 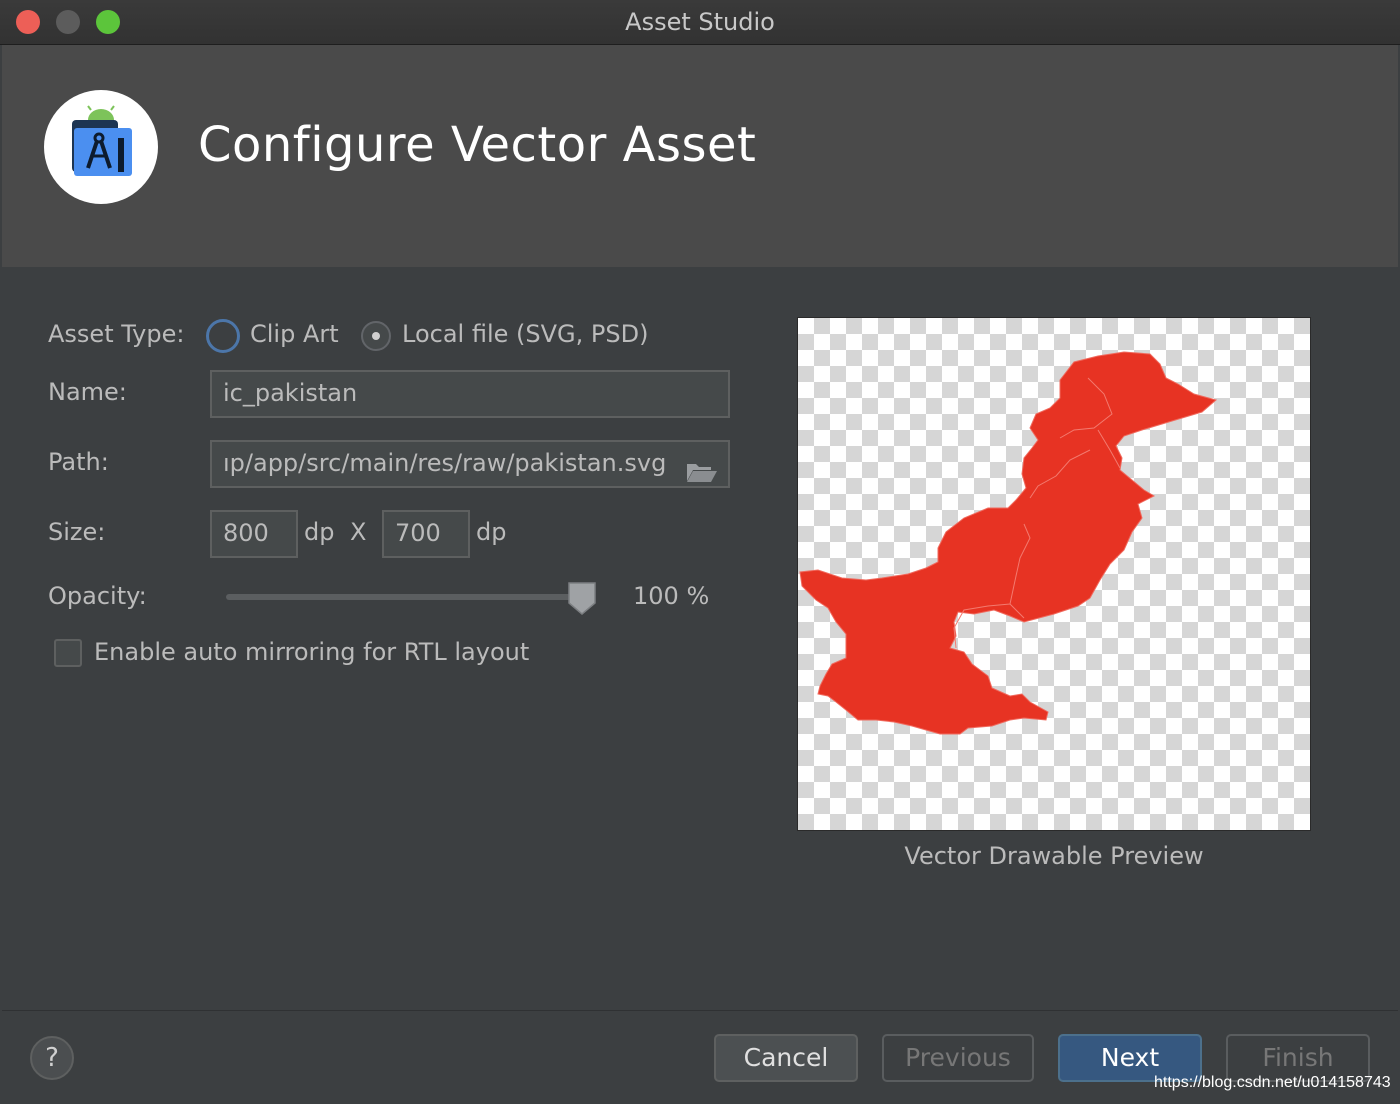 What do you see at coordinates (311, 652) in the screenshot?
I see `auto-mirroring-label: Enable auto mirroring for RTL layout` at bounding box center [311, 652].